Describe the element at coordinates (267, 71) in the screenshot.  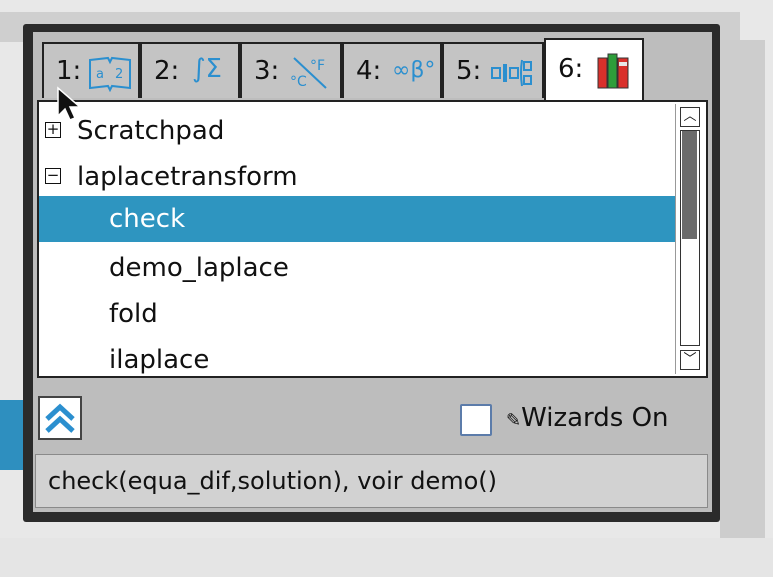
I see `tab-number: 3:` at that location.